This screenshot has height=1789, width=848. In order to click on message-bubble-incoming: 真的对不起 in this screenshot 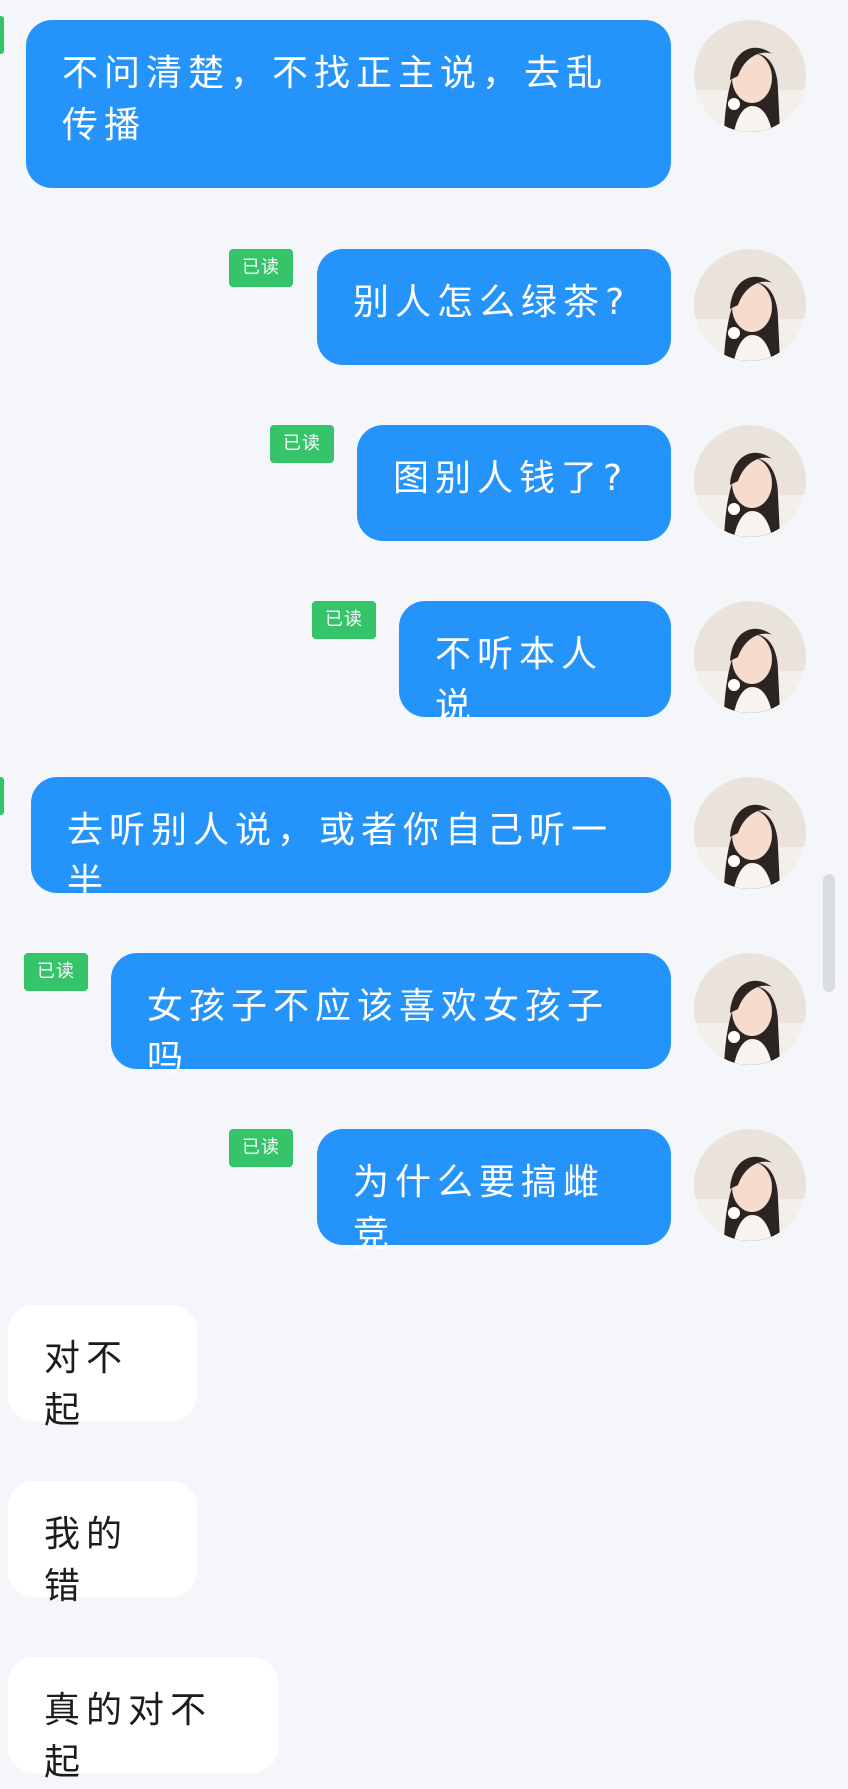, I will do `click(143, 1720)`.